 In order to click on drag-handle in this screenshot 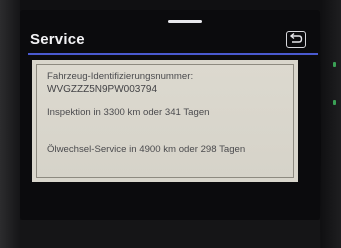, I will do `click(185, 21)`.